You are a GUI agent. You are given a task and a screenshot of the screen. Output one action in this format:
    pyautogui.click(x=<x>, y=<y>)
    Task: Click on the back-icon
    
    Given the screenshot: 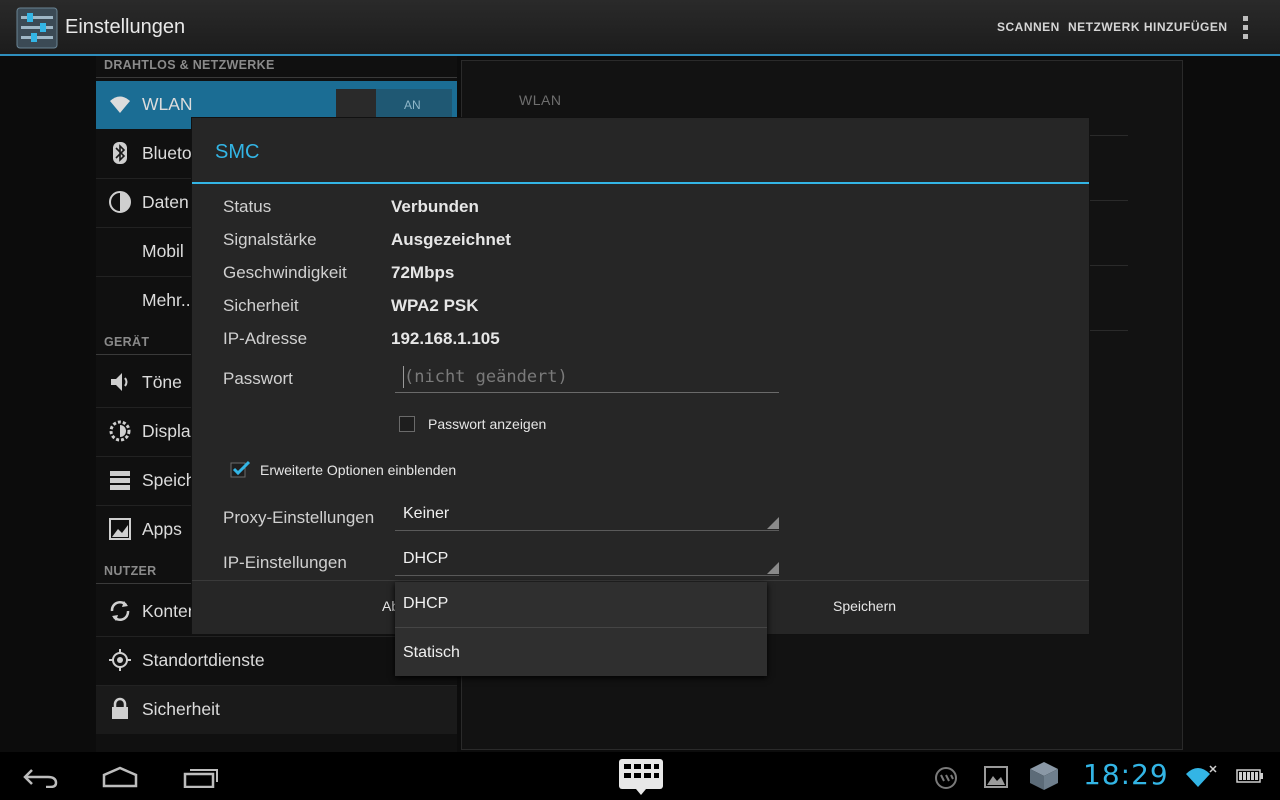 What is the action you would take?
    pyautogui.click(x=41, y=777)
    